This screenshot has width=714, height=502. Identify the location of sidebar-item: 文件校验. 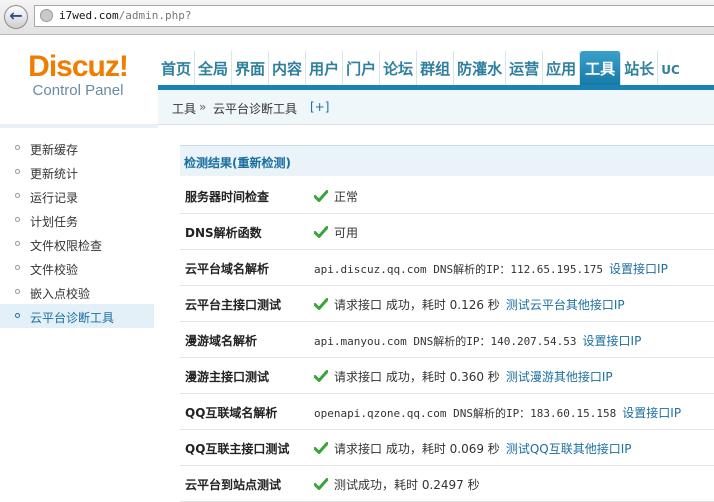
(77, 268).